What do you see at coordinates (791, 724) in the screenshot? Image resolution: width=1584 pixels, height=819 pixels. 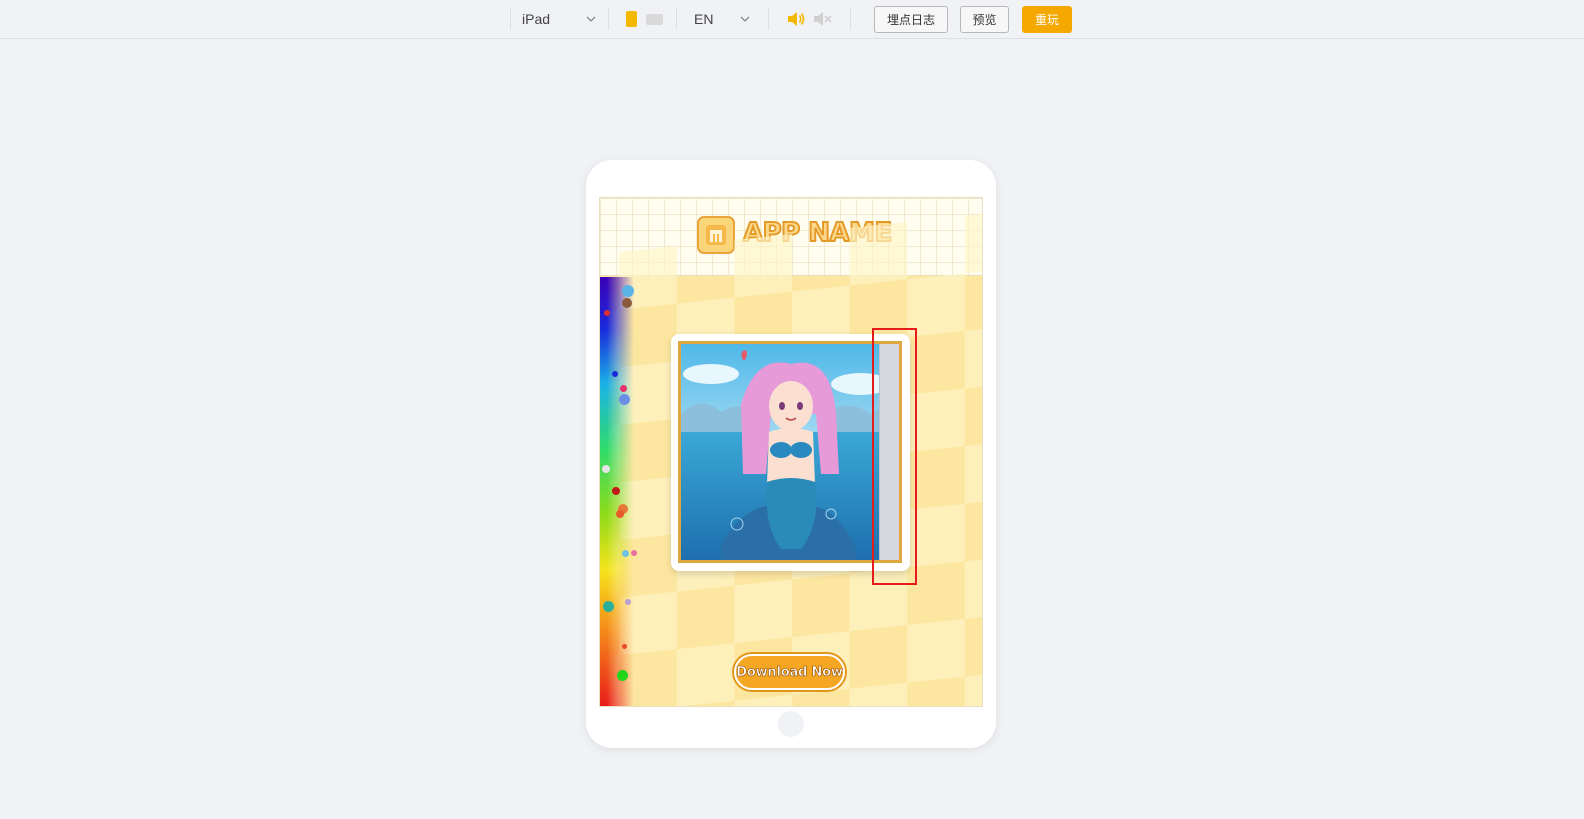 I see `ipad-home-button` at bounding box center [791, 724].